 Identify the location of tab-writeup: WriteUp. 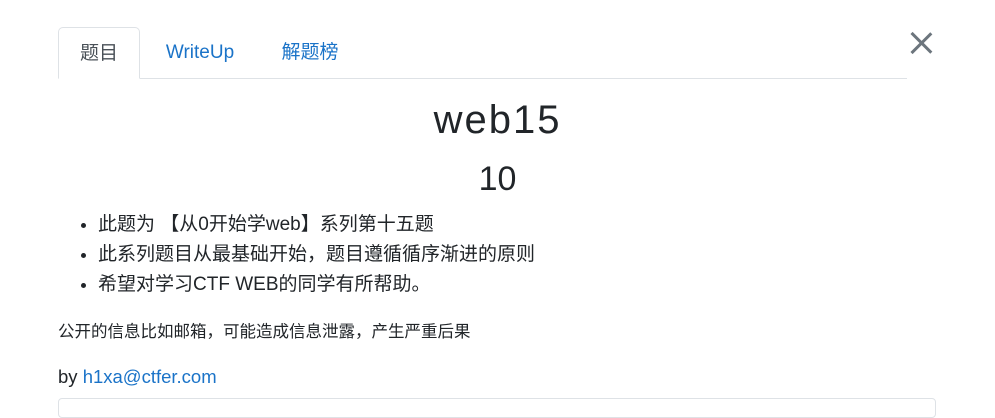
(200, 53).